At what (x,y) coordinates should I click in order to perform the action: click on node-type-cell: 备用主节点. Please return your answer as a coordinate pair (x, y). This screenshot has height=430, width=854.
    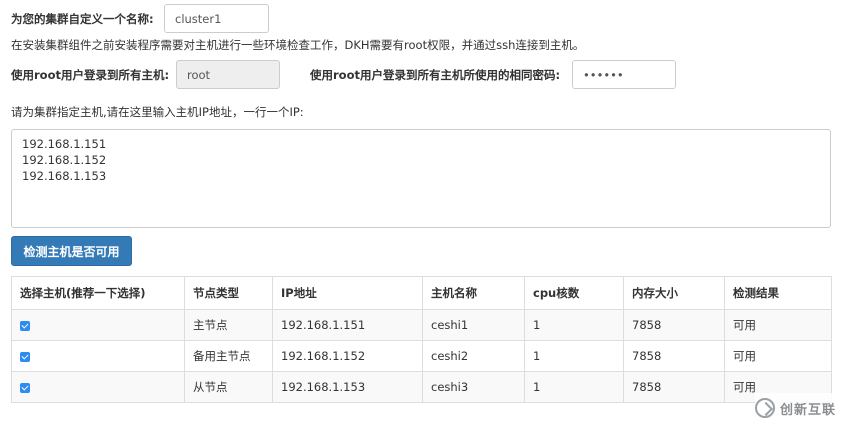
    Looking at the image, I should click on (228, 356).